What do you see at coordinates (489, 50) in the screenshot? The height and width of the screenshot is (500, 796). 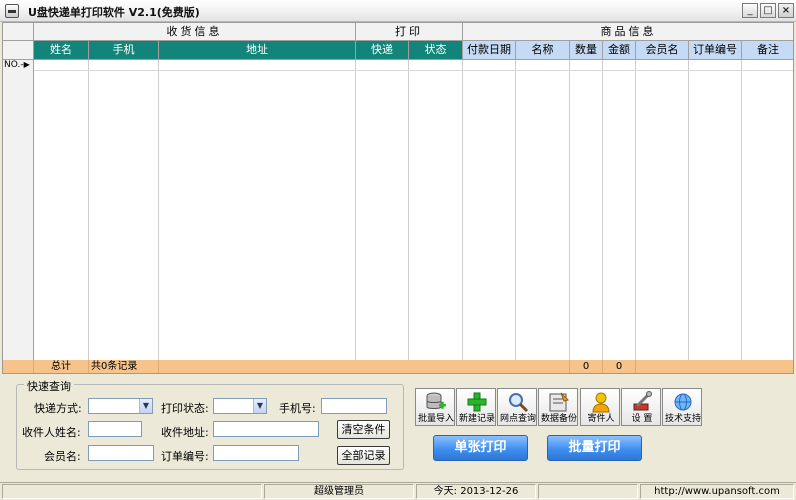 I see `col-pay-date: 付款日期` at bounding box center [489, 50].